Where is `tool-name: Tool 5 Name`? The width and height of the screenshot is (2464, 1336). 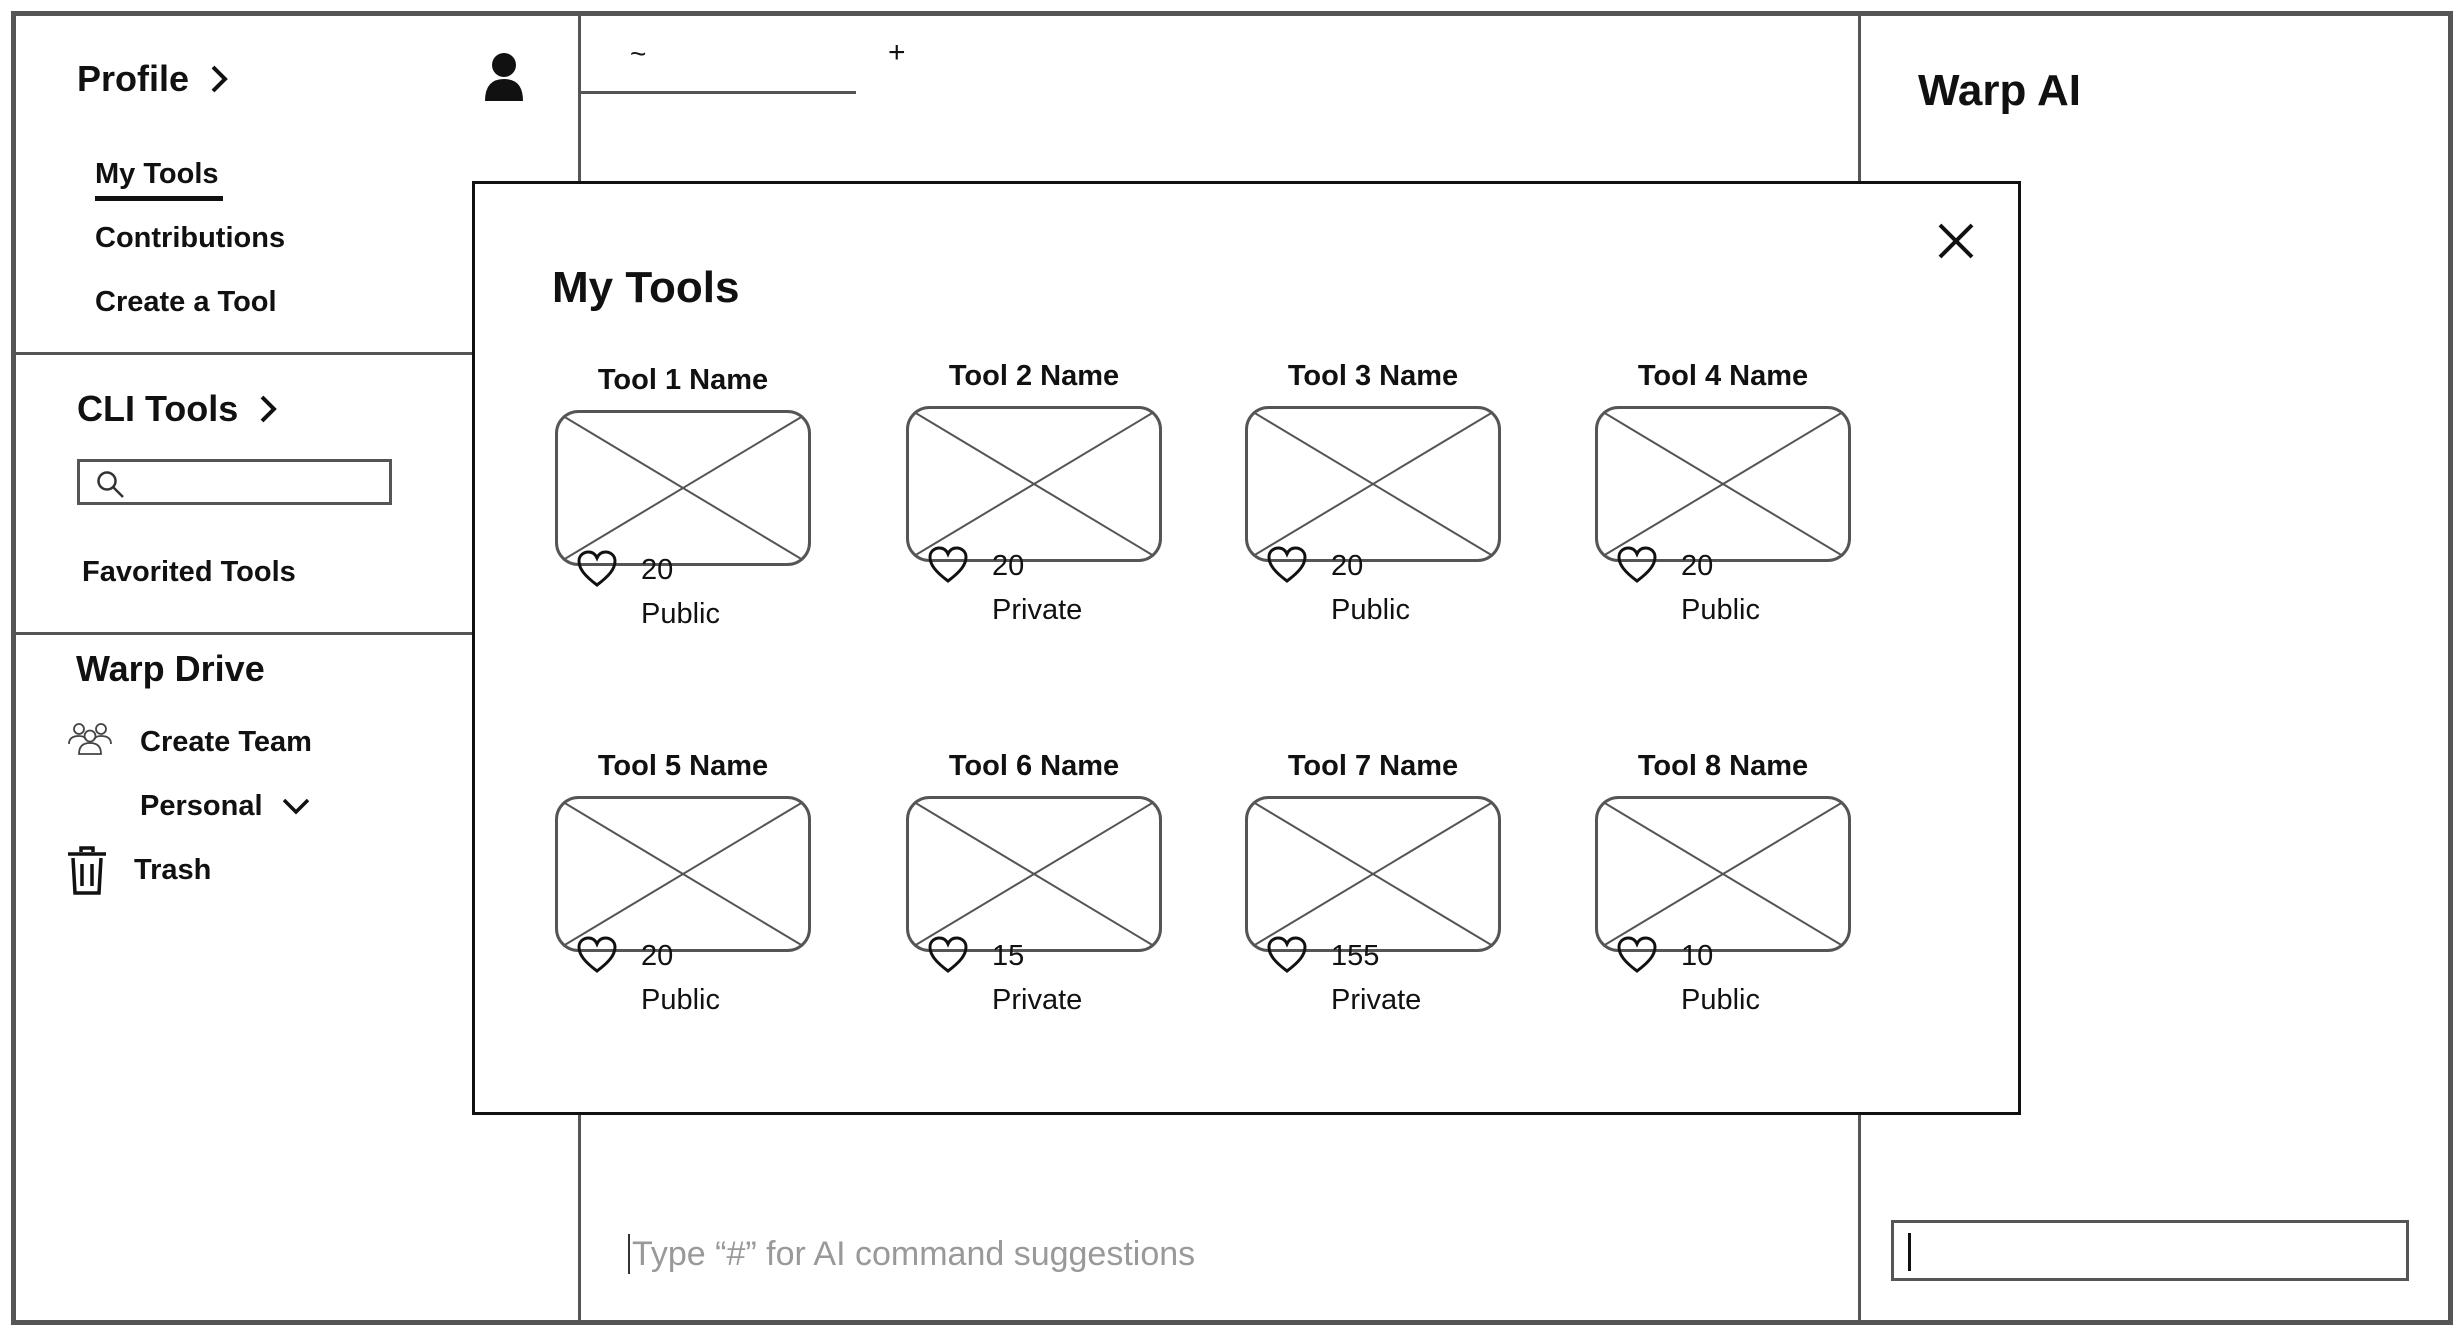
tool-name: Tool 5 Name is located at coordinates (683, 766).